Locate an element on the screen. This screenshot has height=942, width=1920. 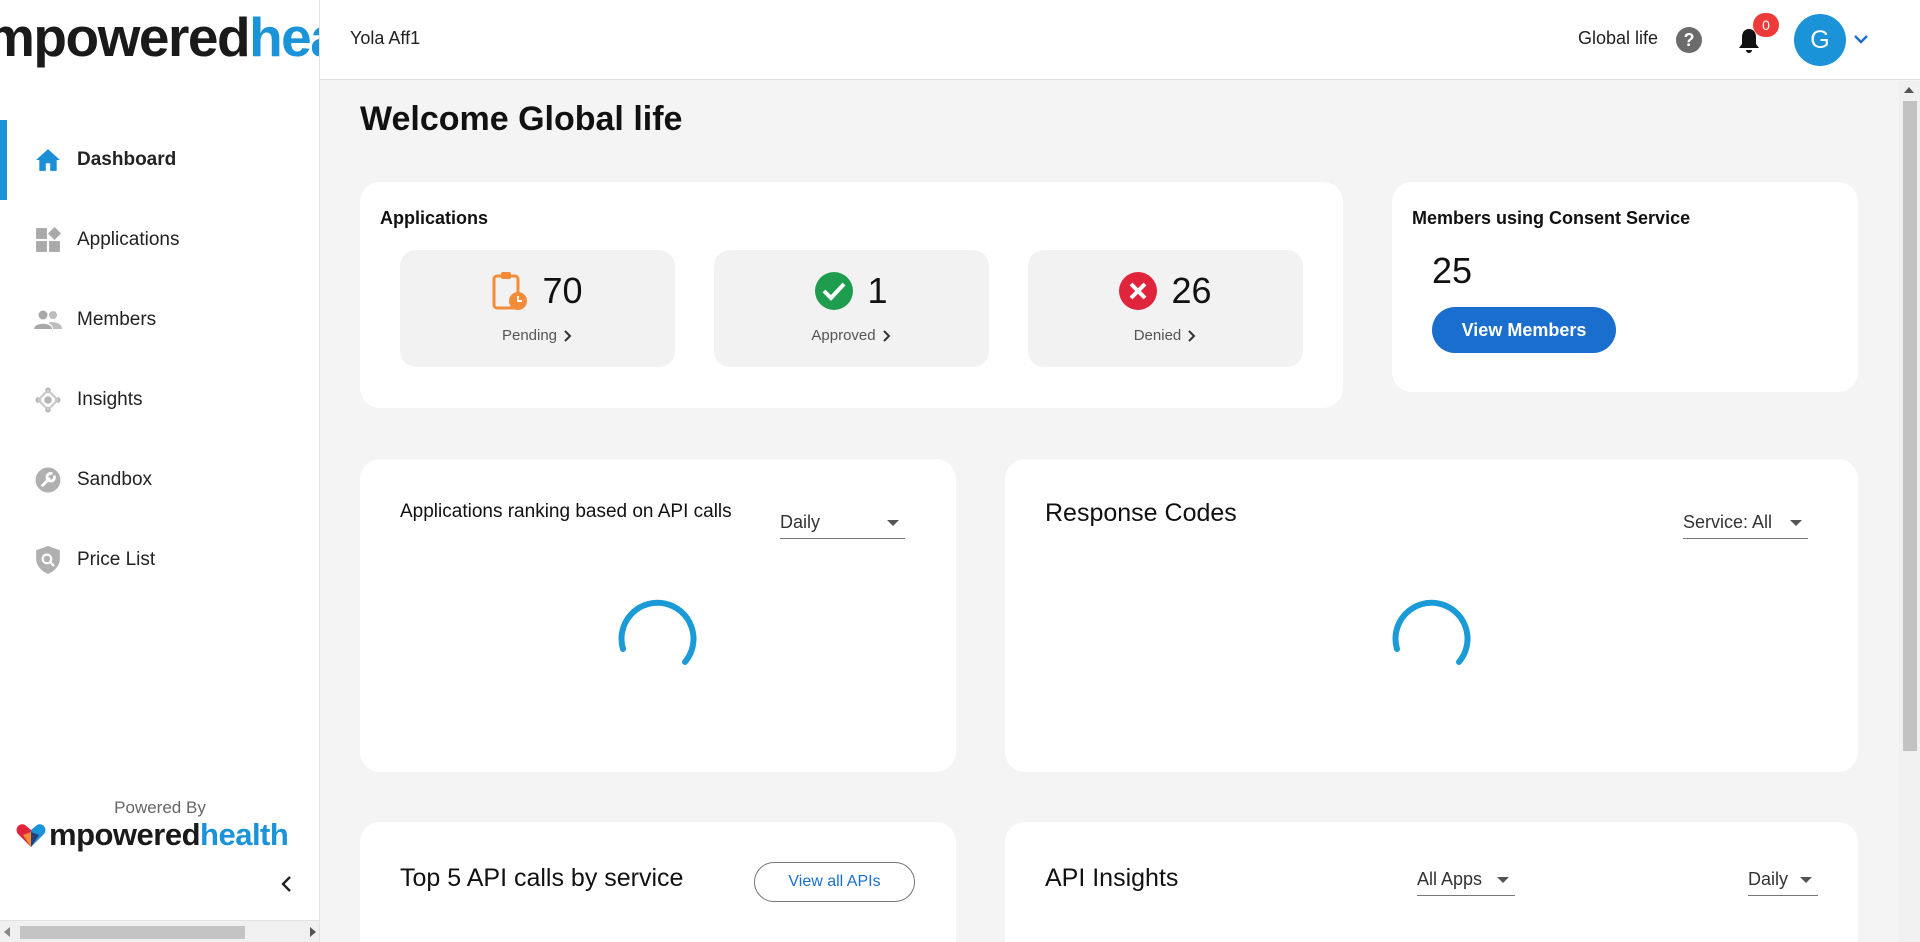
insights-icon is located at coordinates (48, 400).